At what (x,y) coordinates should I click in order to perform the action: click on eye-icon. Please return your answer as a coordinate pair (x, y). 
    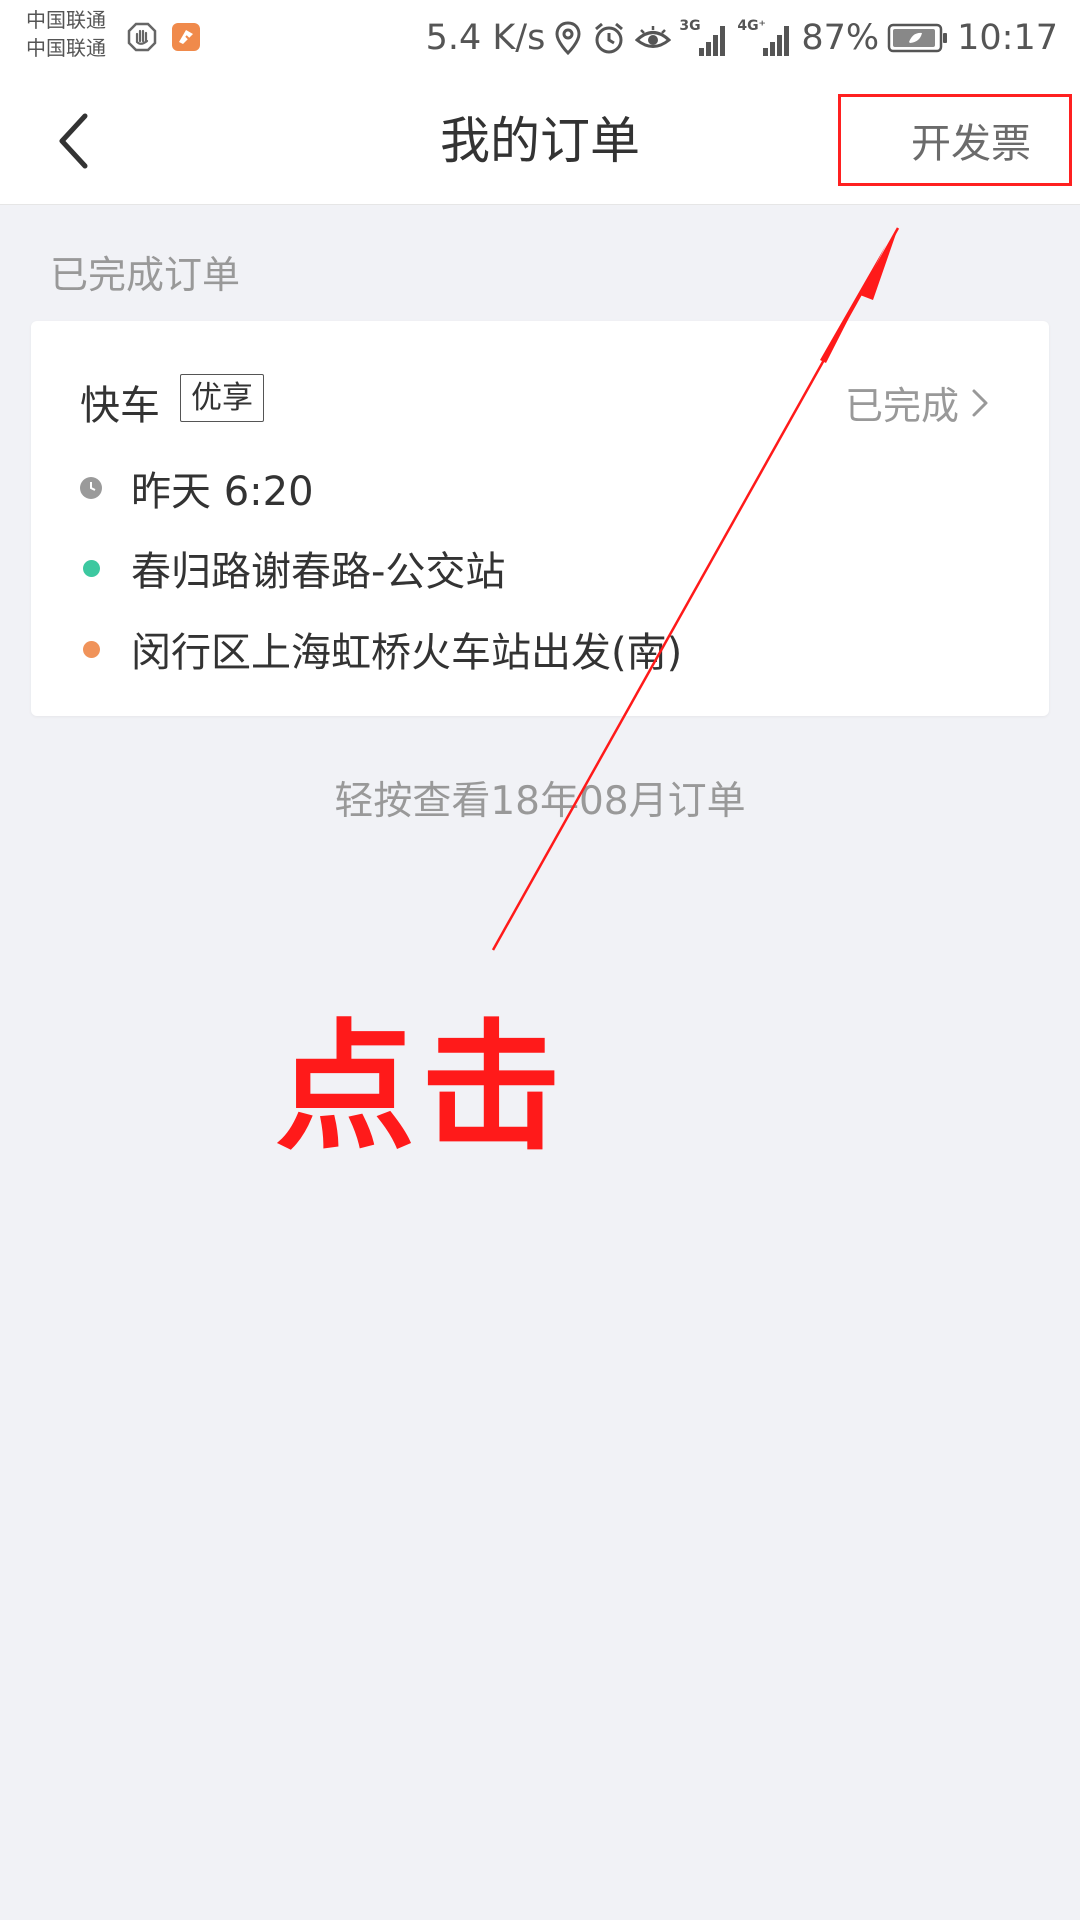
    Looking at the image, I should click on (653, 37).